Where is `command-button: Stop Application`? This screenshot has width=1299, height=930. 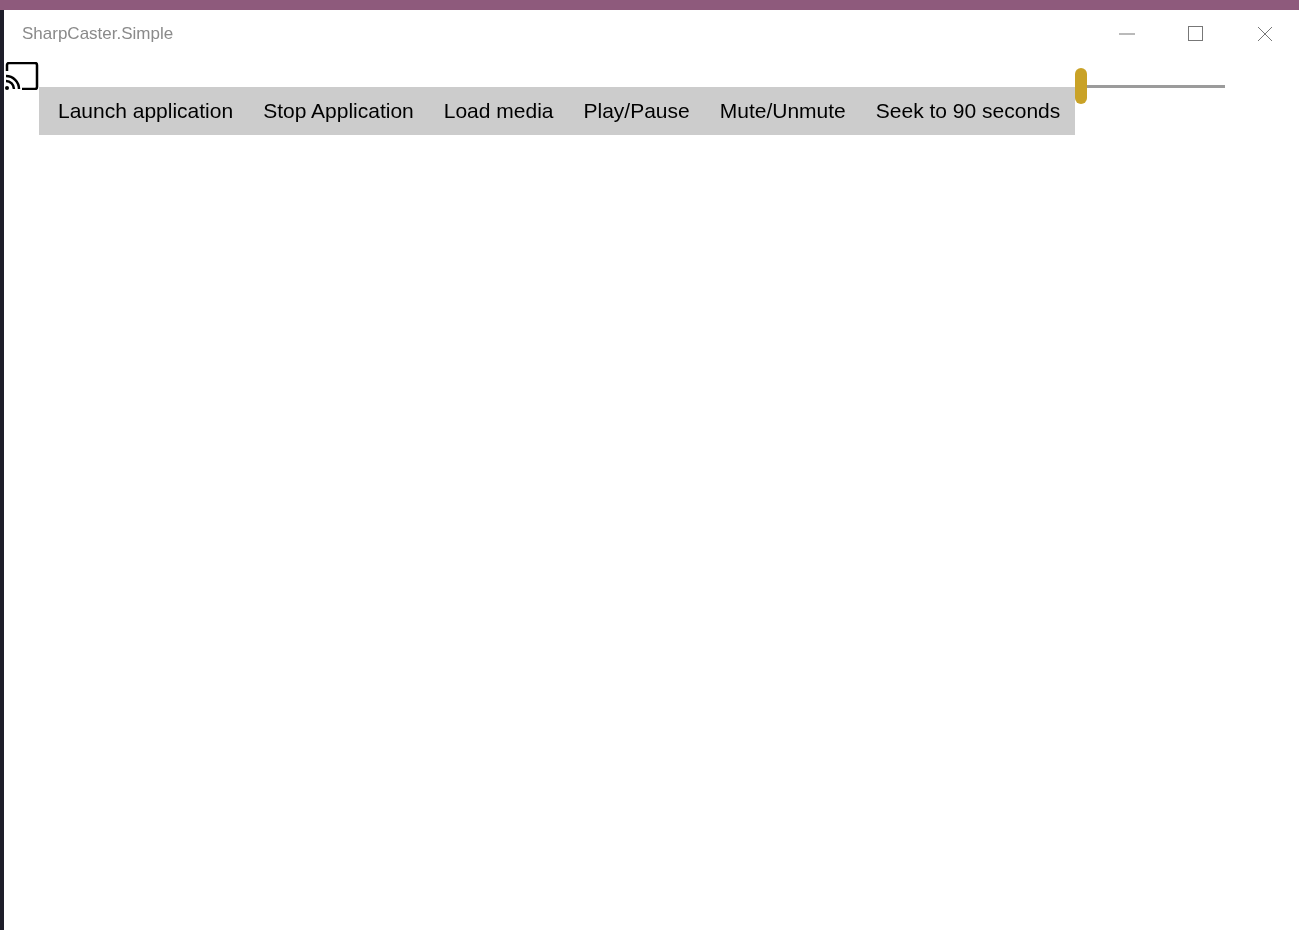 command-button: Stop Application is located at coordinates (338, 111).